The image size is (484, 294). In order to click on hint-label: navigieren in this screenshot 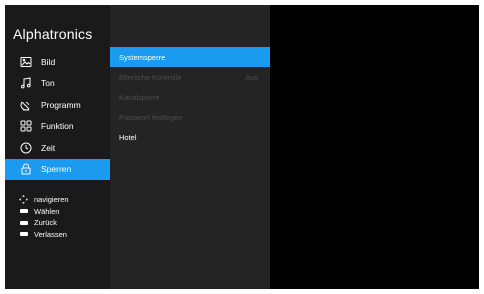, I will do `click(51, 200)`.